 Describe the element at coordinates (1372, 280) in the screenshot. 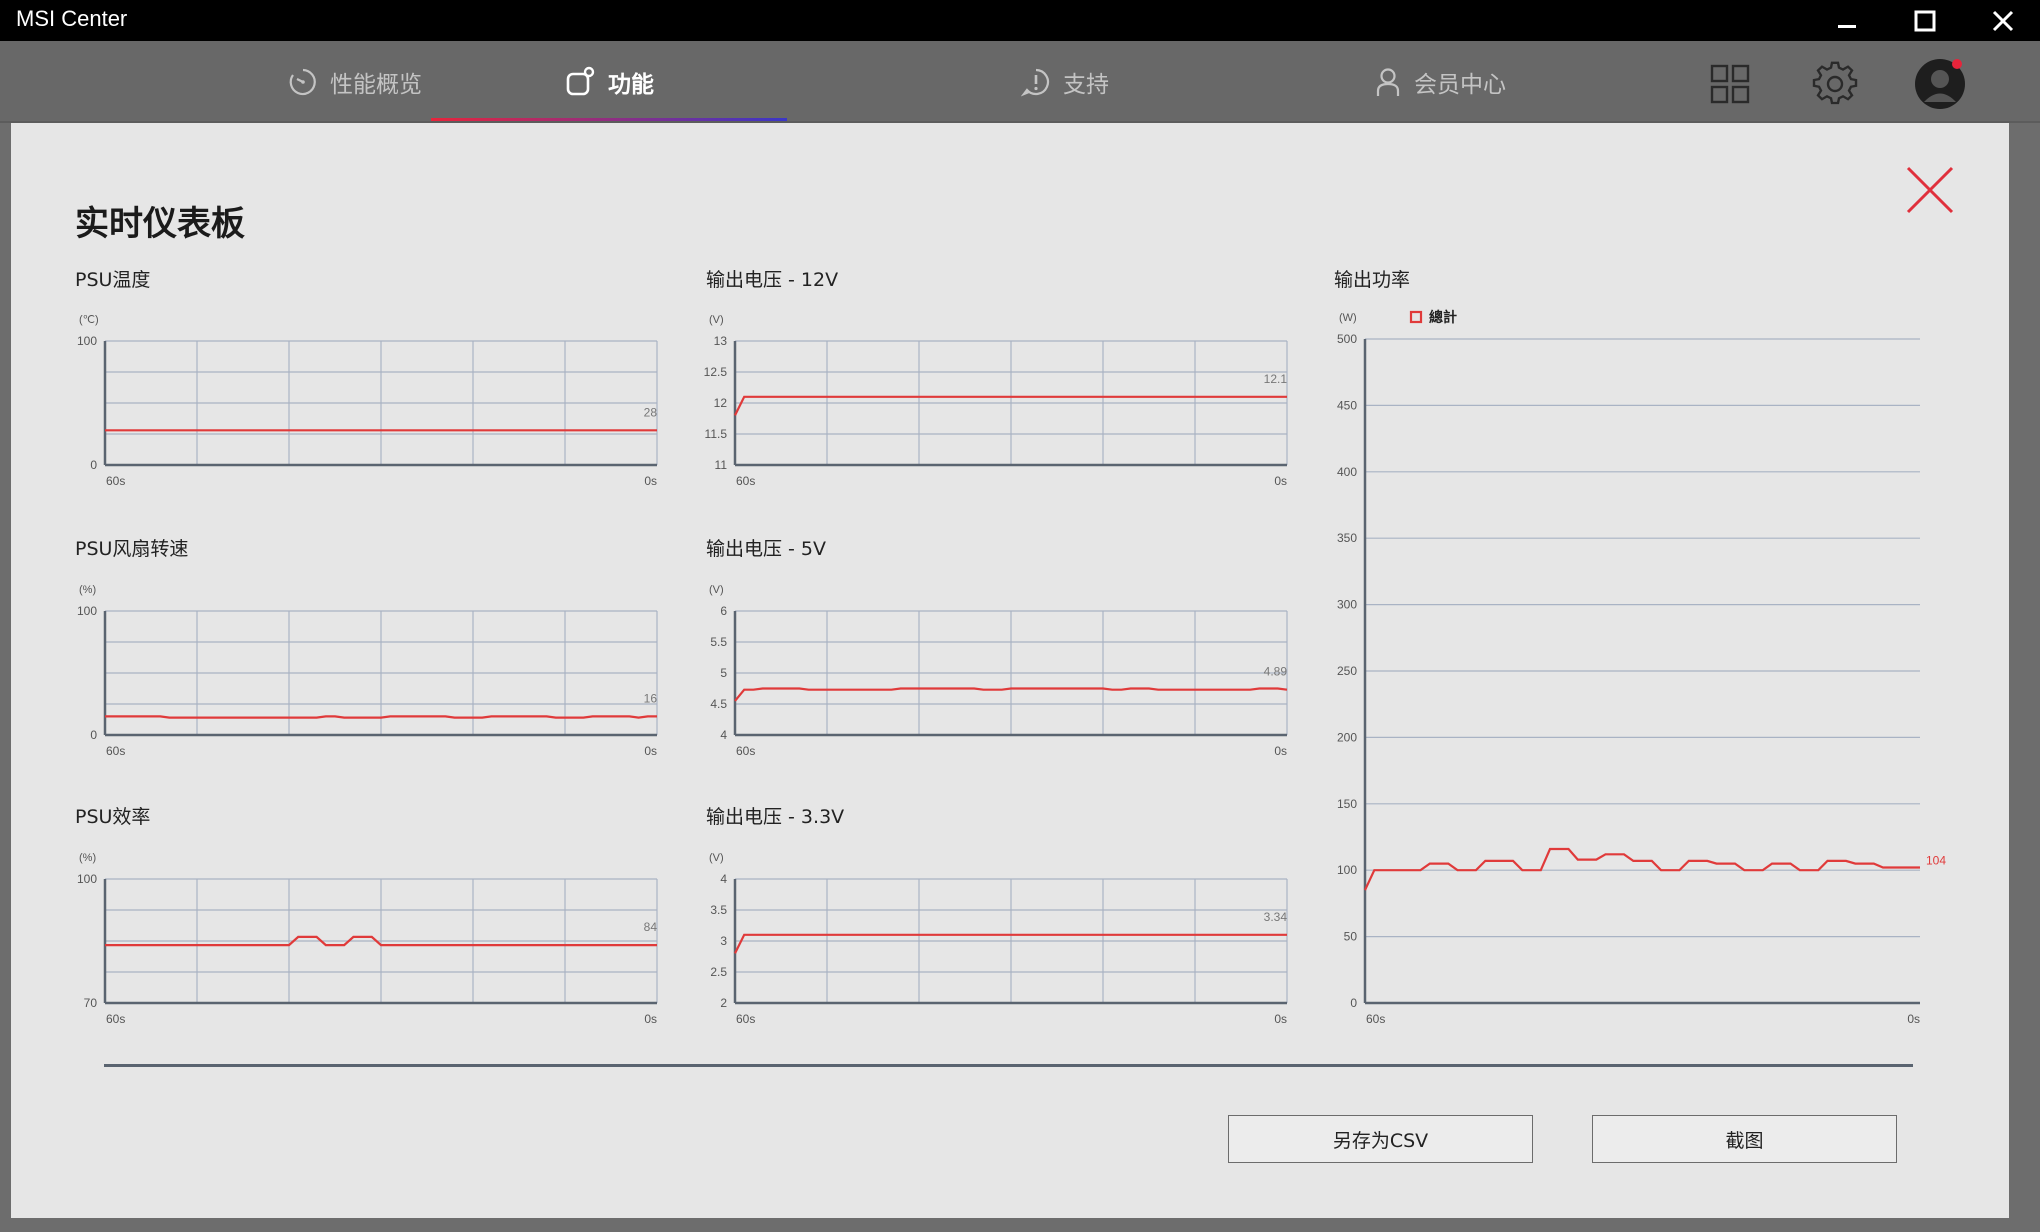

I see `chart-title-power: 输出功率` at that location.